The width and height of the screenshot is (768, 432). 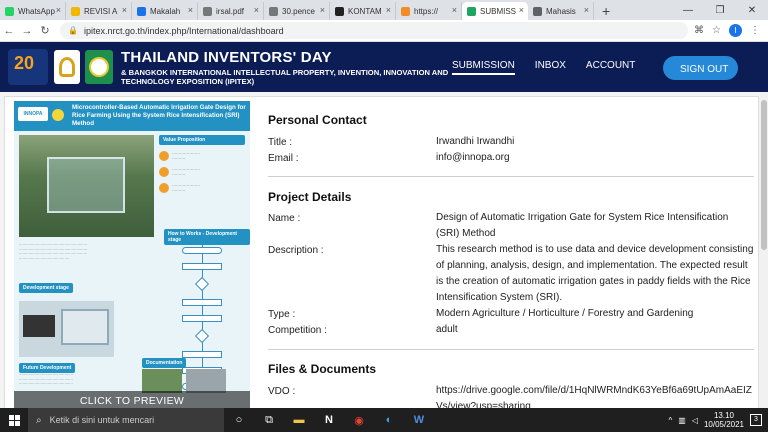 I want to click on nrct-logo, so click(x=67, y=67).